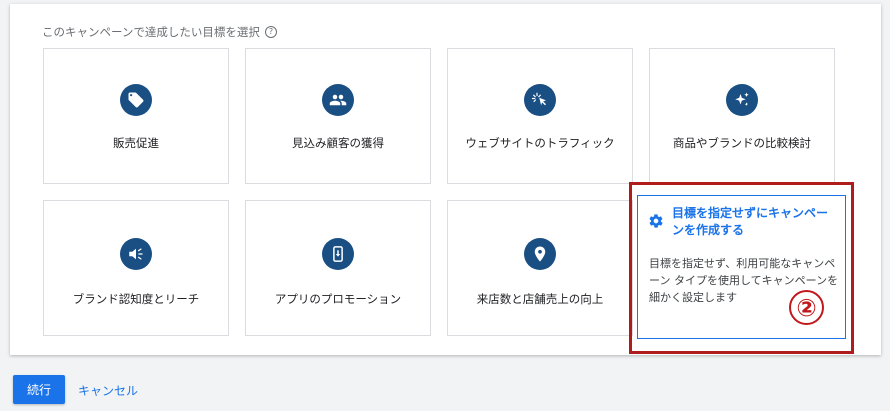 This screenshot has height=411, width=890. What do you see at coordinates (540, 100) in the screenshot?
I see `cursor-click-icon` at bounding box center [540, 100].